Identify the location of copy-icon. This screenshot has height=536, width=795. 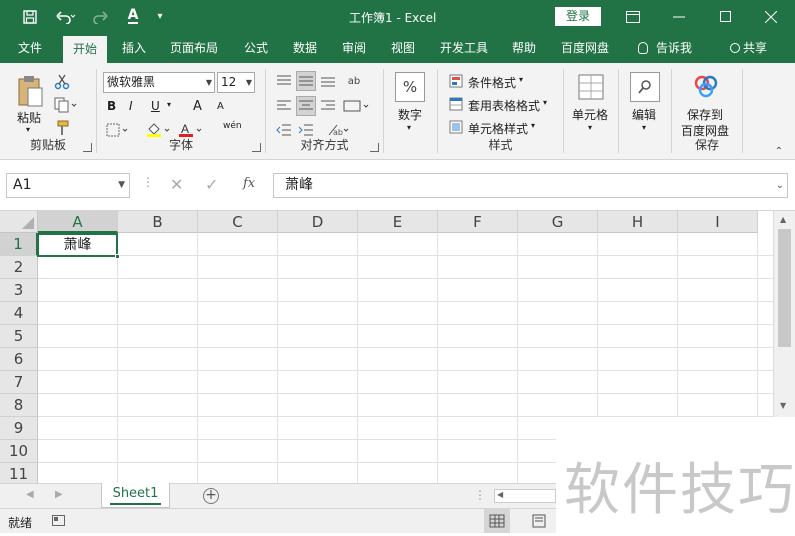
(66, 105).